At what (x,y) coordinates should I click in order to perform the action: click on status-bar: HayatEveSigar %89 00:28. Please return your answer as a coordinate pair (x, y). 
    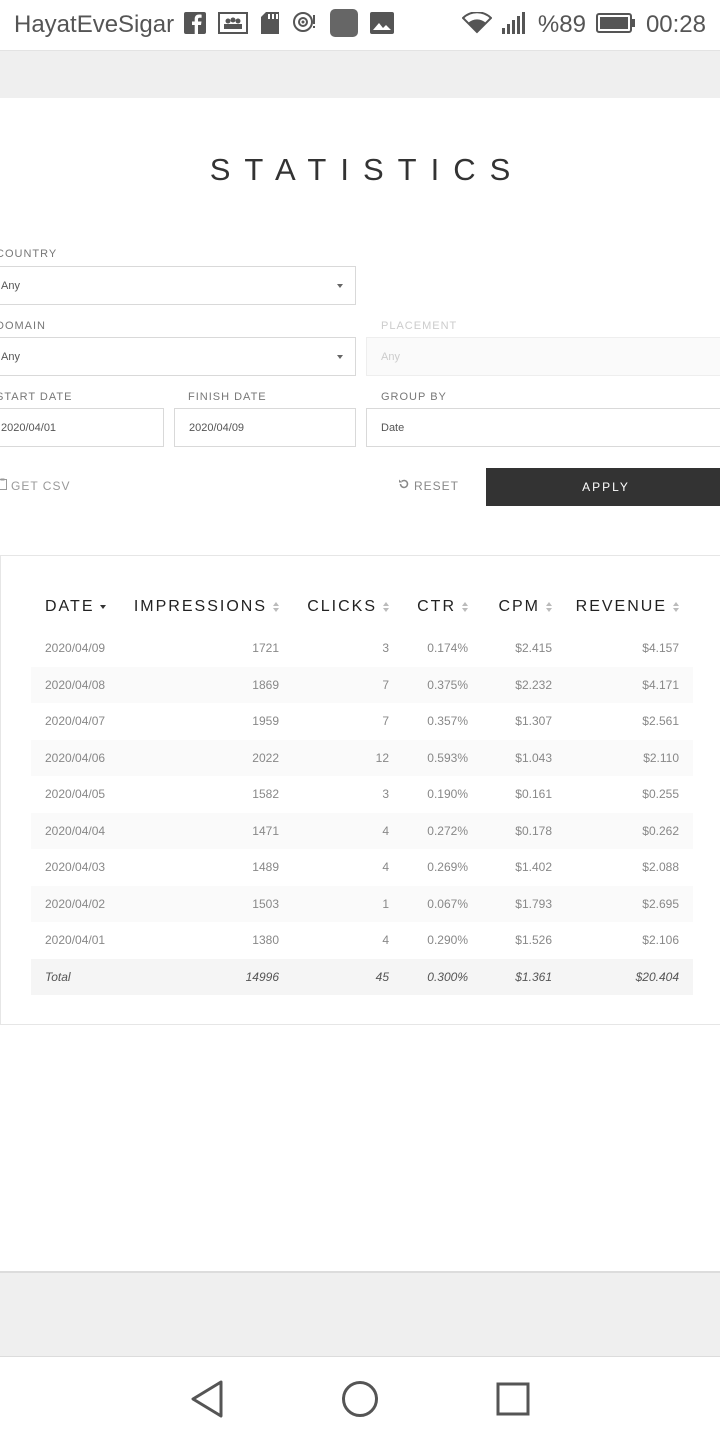
    Looking at the image, I should click on (360, 25).